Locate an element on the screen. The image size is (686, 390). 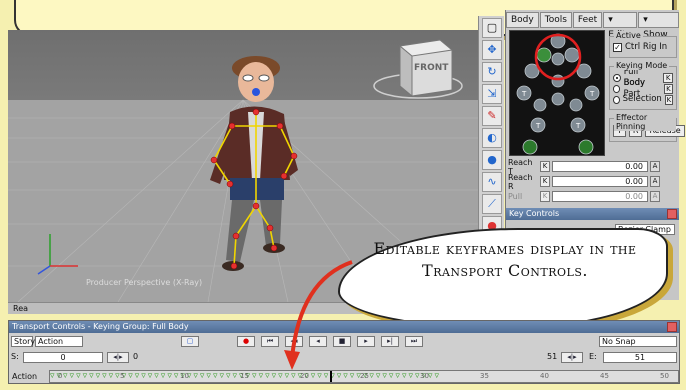
callout-arrow-overlay is located at coordinates (318, 315).